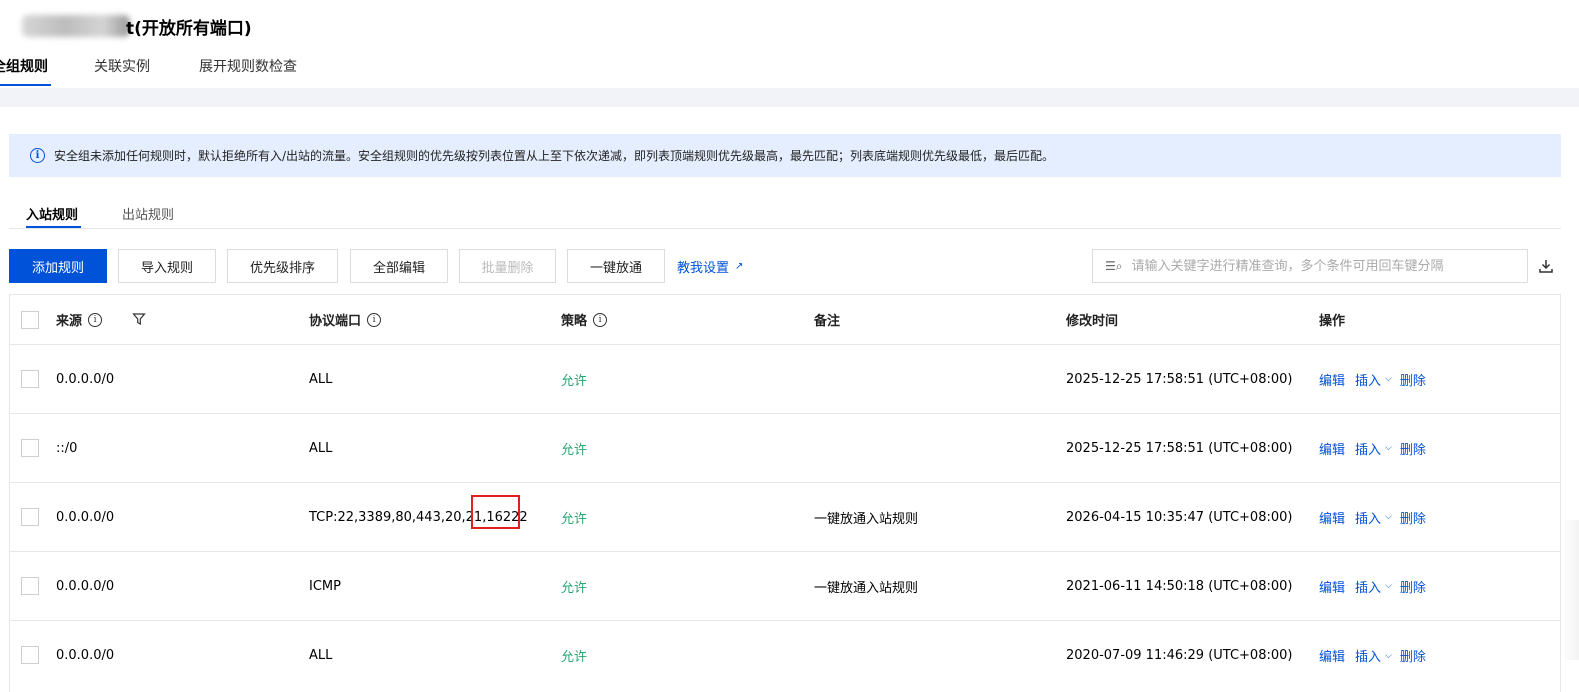  Describe the element at coordinates (399, 266) in the screenshot. I see `edit-all-button: 全部编辑` at that location.